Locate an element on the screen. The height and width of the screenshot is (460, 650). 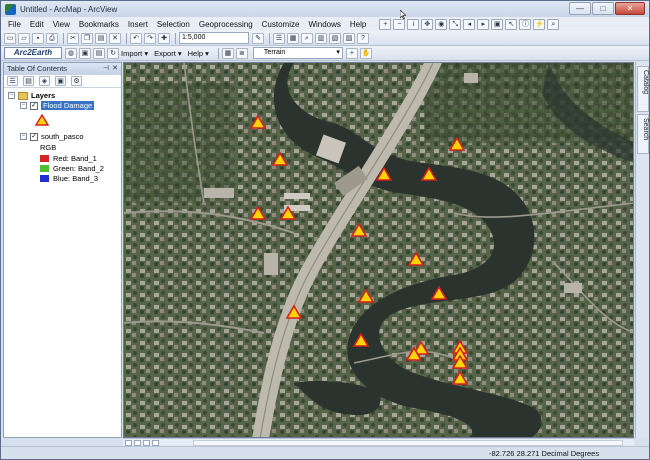
list-by-visibility-icon: ◈ is located at coordinates (44, 81).